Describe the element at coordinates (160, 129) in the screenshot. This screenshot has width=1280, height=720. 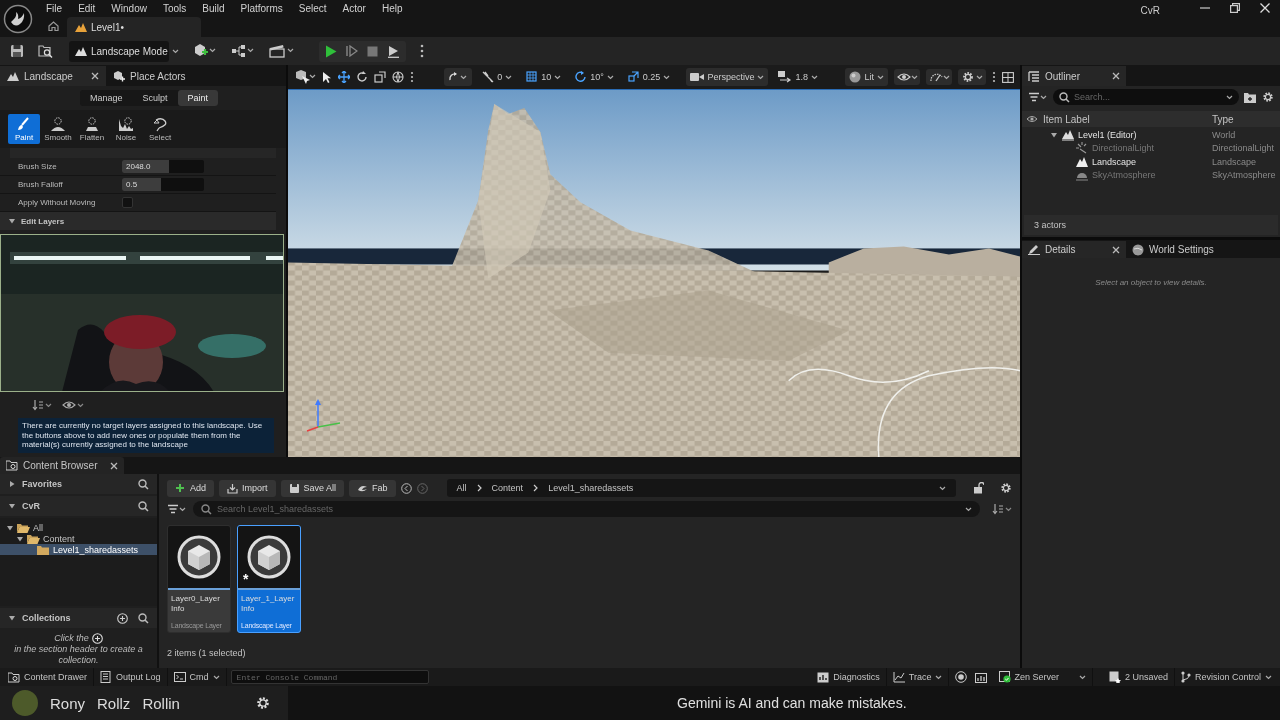
I see `tool-button: Select` at that location.